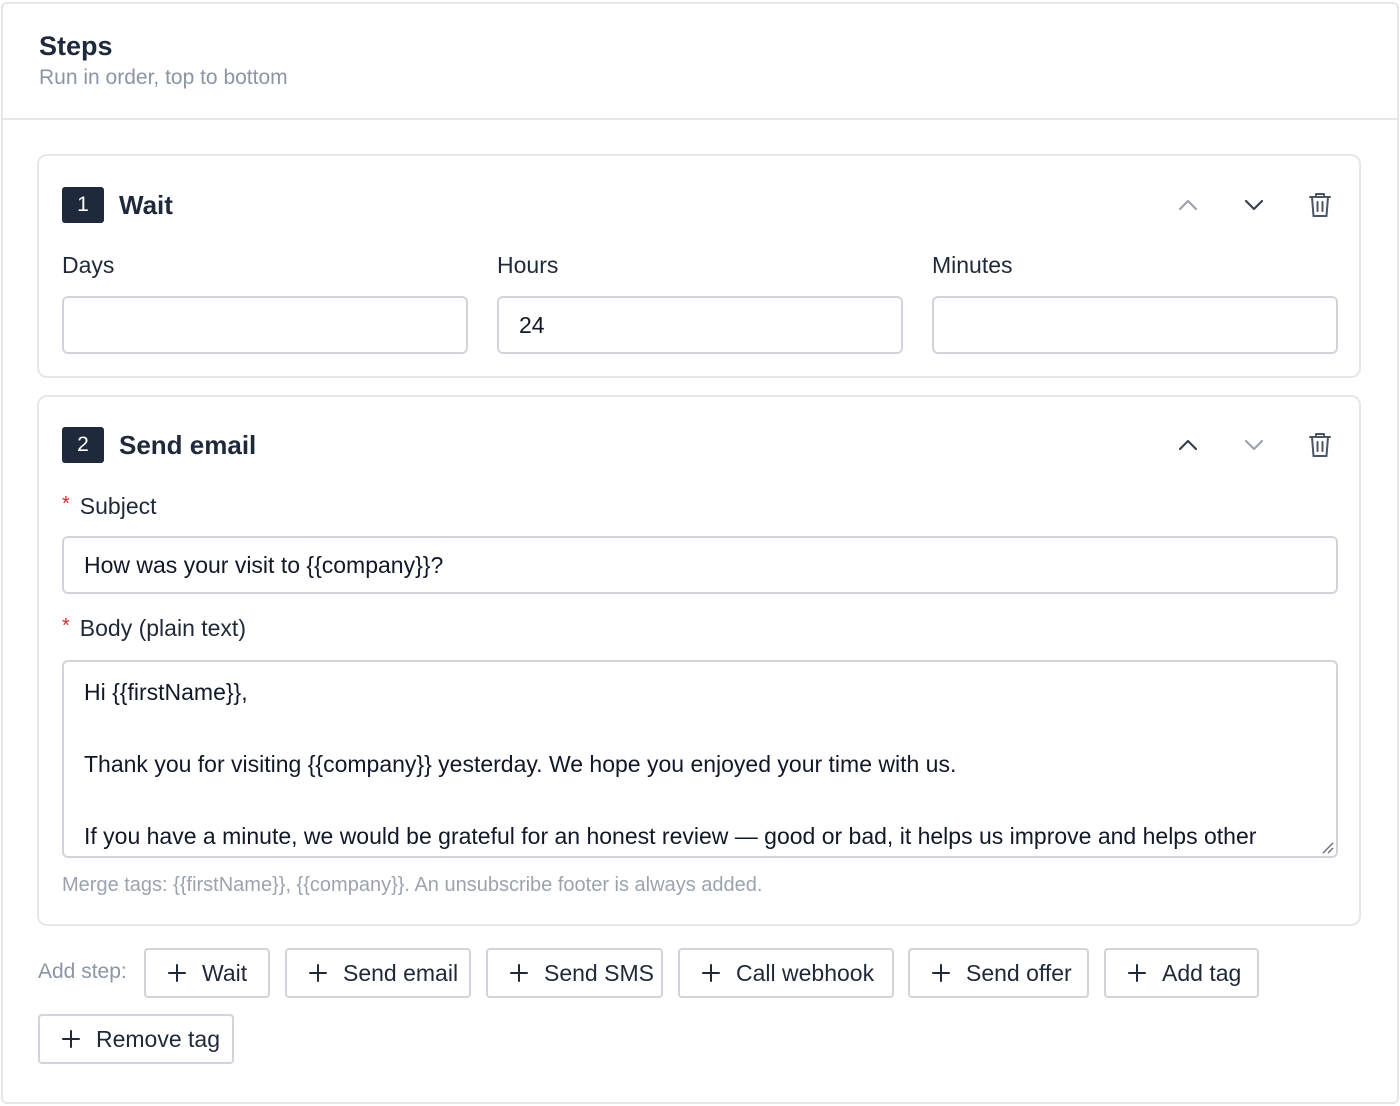  What do you see at coordinates (528, 265) in the screenshot?
I see `hours-label: Hours` at bounding box center [528, 265].